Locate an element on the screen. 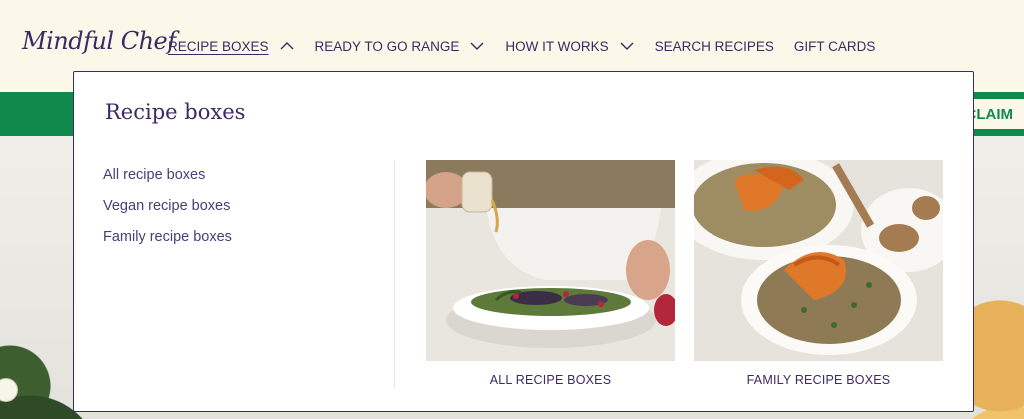 Image resolution: width=1024 pixels, height=419 pixels. card-family-recipe-boxes: FAMILY RECIPE BOXES is located at coordinates (818, 273).